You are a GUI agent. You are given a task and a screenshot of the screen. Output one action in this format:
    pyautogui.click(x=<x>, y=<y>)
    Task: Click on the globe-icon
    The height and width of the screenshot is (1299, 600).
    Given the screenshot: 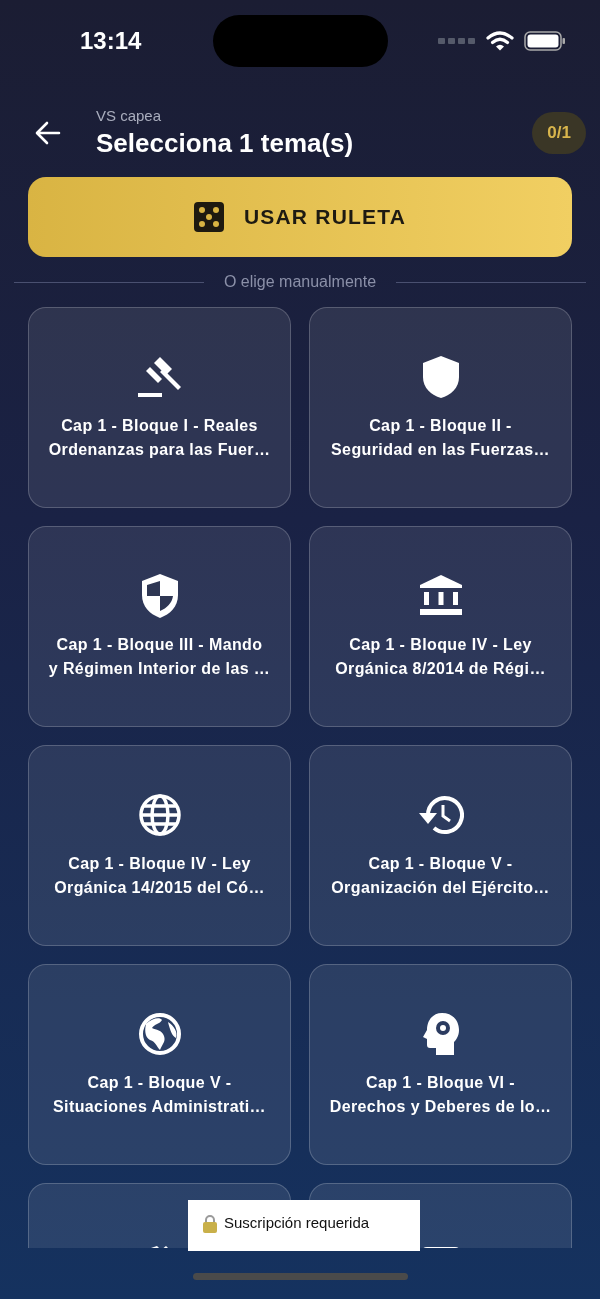 What is the action you would take?
    pyautogui.click(x=159, y=815)
    